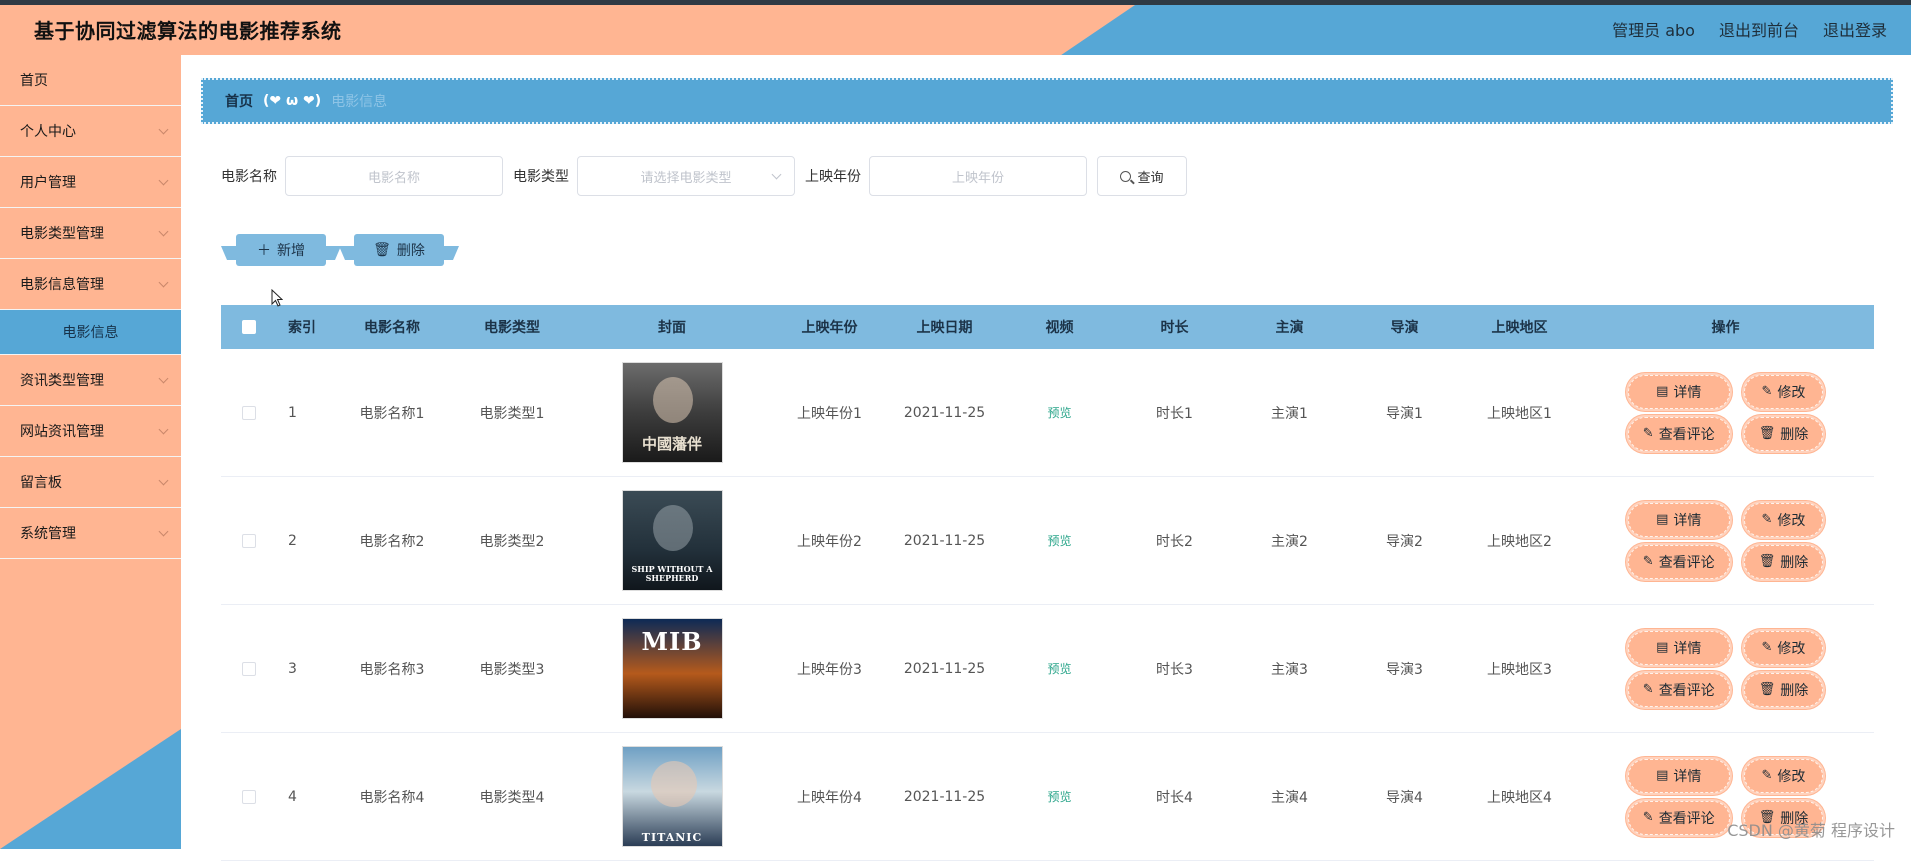 This screenshot has width=1911, height=861. Describe the element at coordinates (1289, 669) in the screenshot. I see `cell-actor: 主演3` at that location.